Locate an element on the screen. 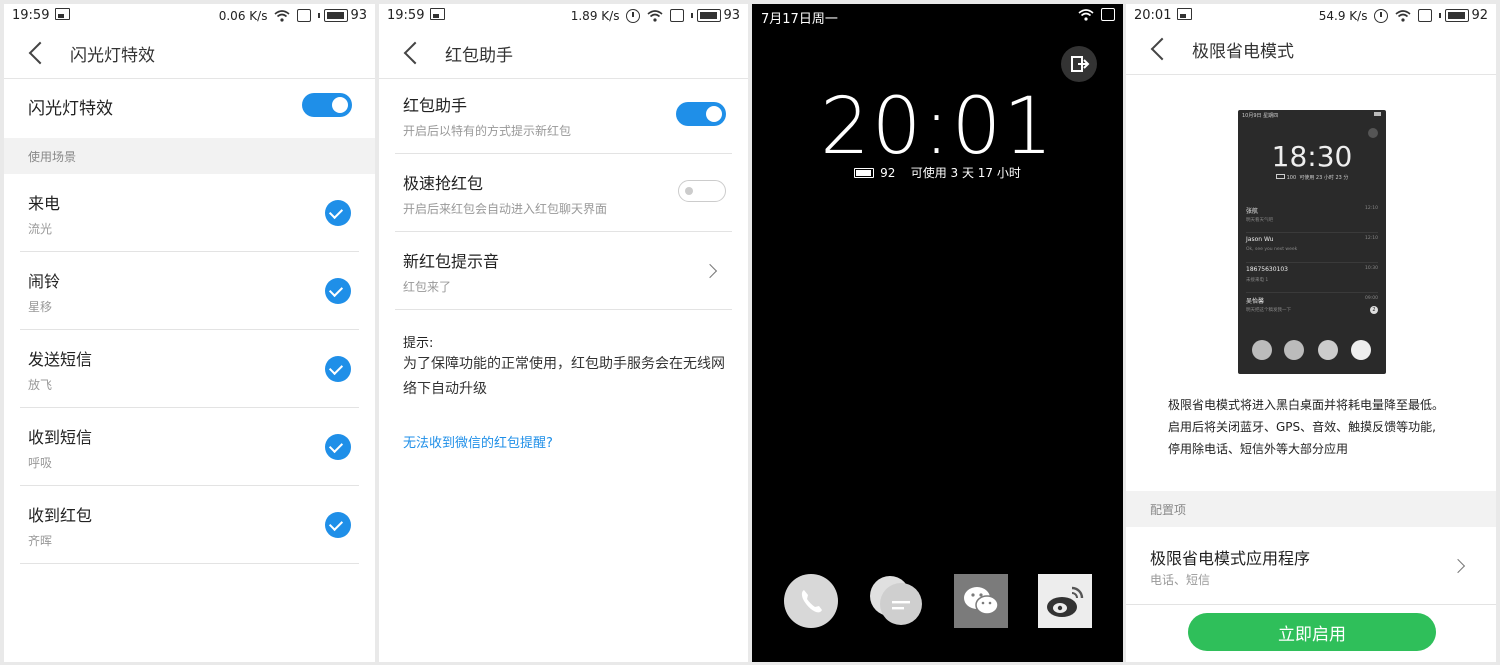 The height and width of the screenshot is (665, 1500). list-item: 闹铃 星移 is located at coordinates (189, 291).